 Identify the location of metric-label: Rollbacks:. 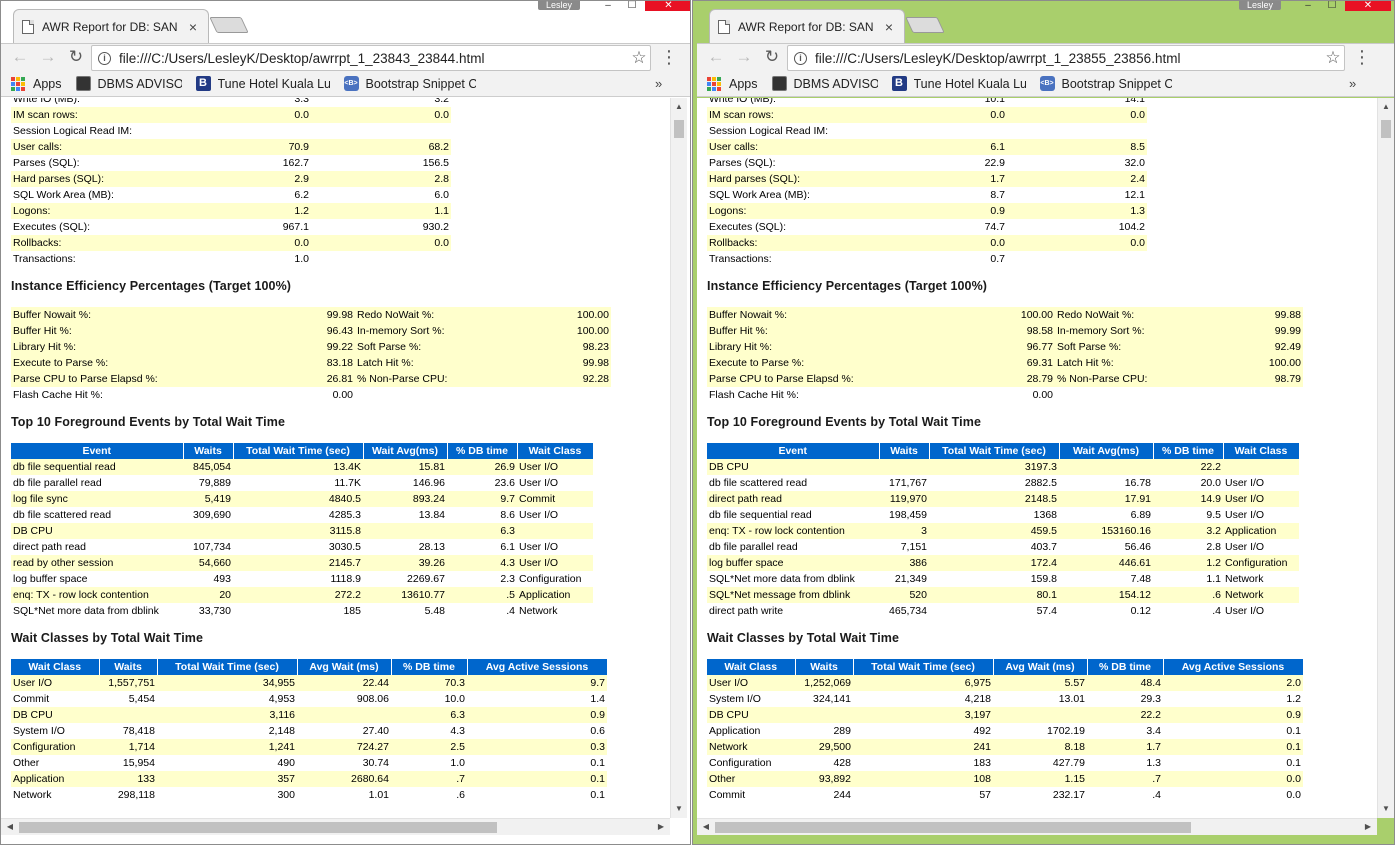
(802, 243).